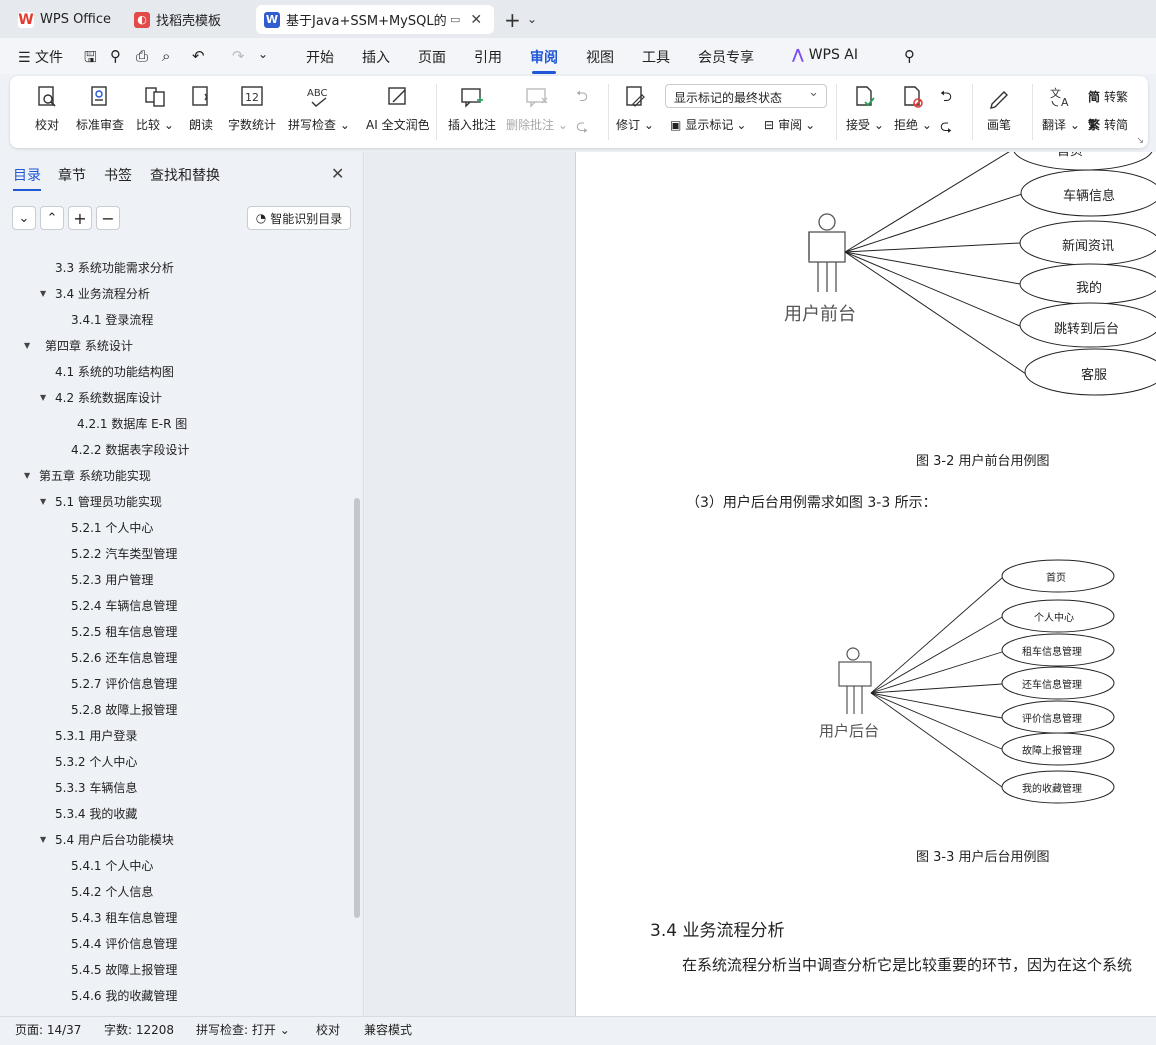  Describe the element at coordinates (124, 606) in the screenshot. I see `toc-item: 5.2.4 车辆信息管理` at that location.